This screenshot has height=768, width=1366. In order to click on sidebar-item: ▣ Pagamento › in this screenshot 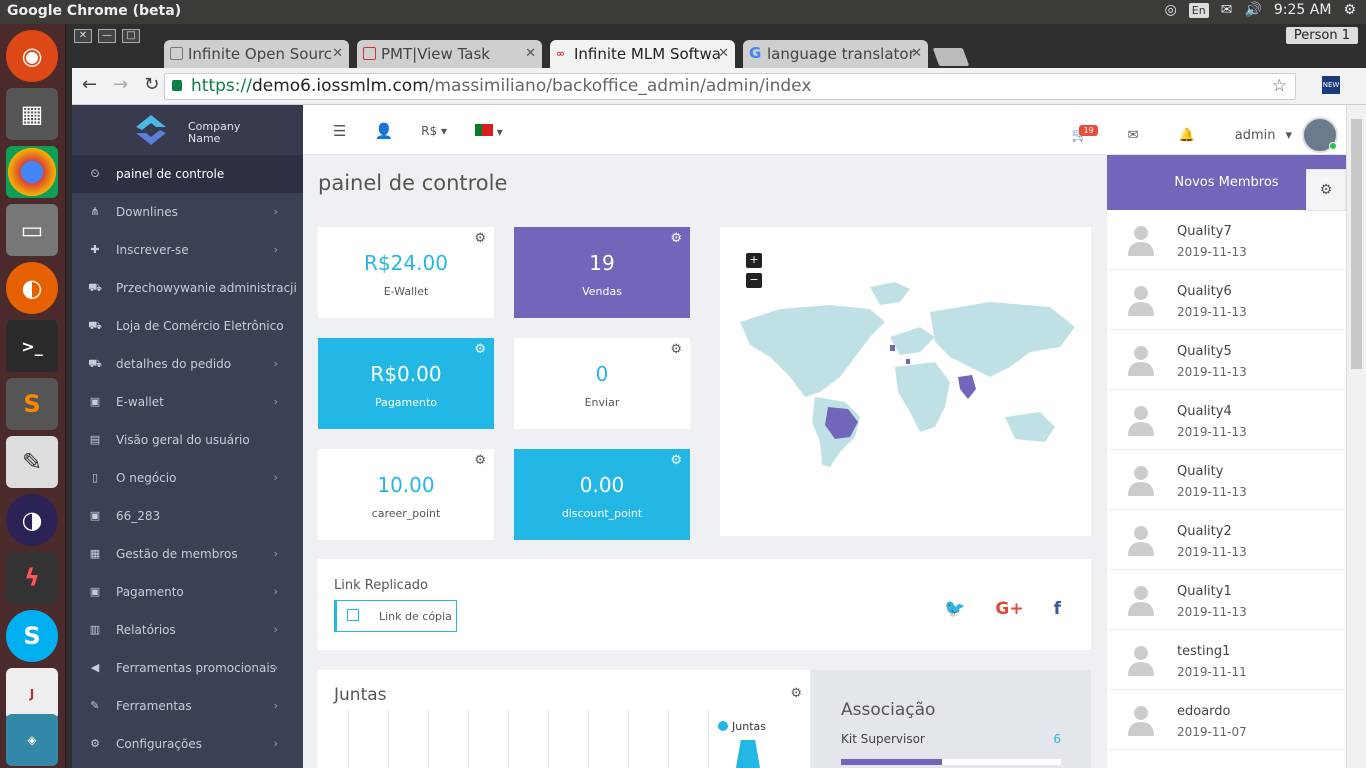, I will do `click(187, 592)`.